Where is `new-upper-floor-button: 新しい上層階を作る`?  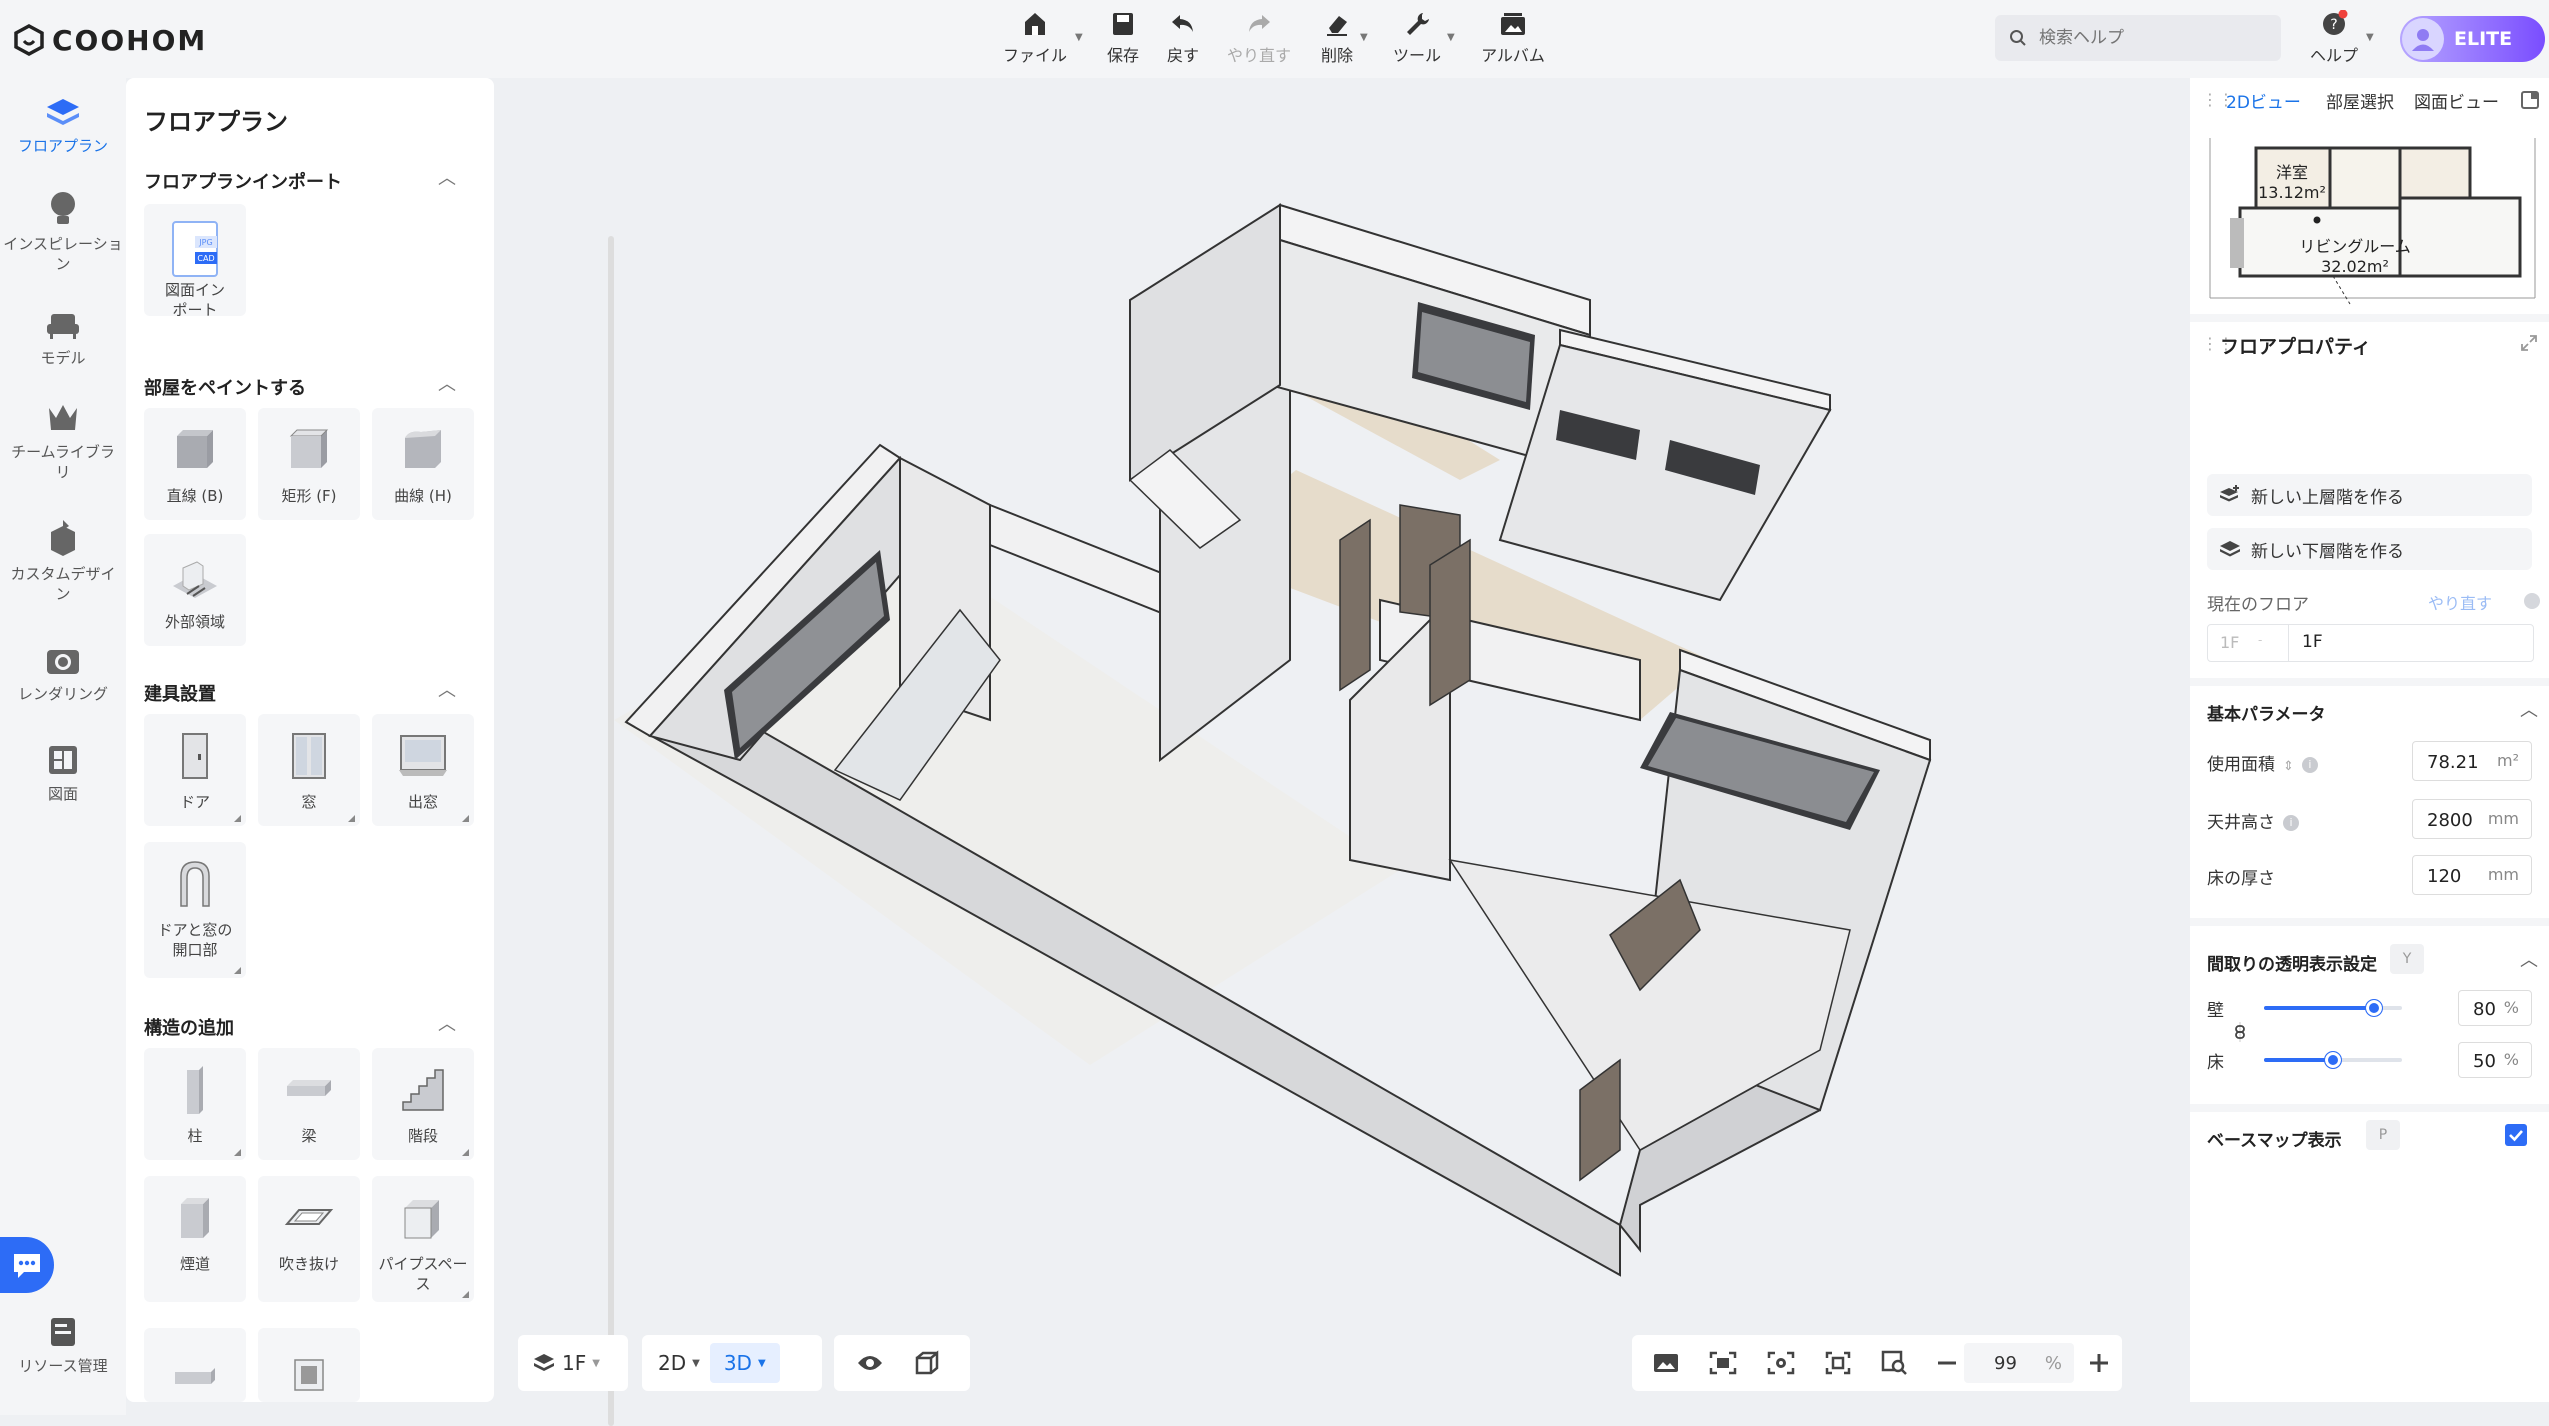
new-upper-floor-button: 新しい上層階を作る is located at coordinates (2369, 495).